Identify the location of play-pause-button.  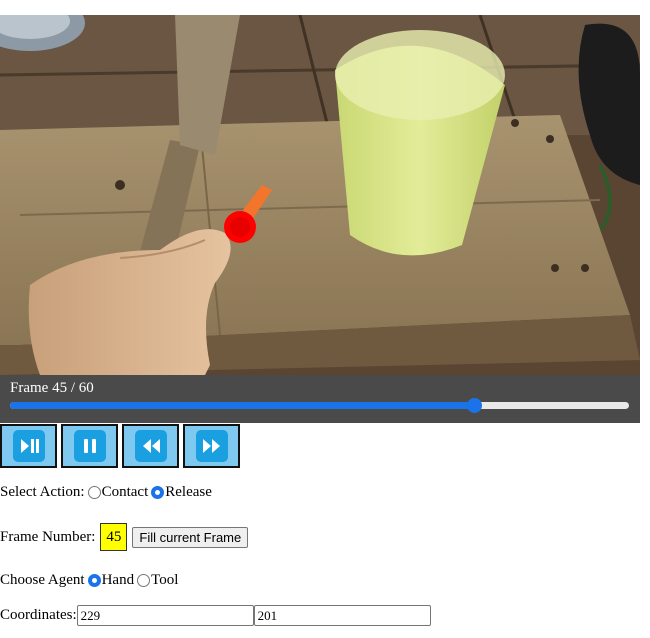
(28, 446).